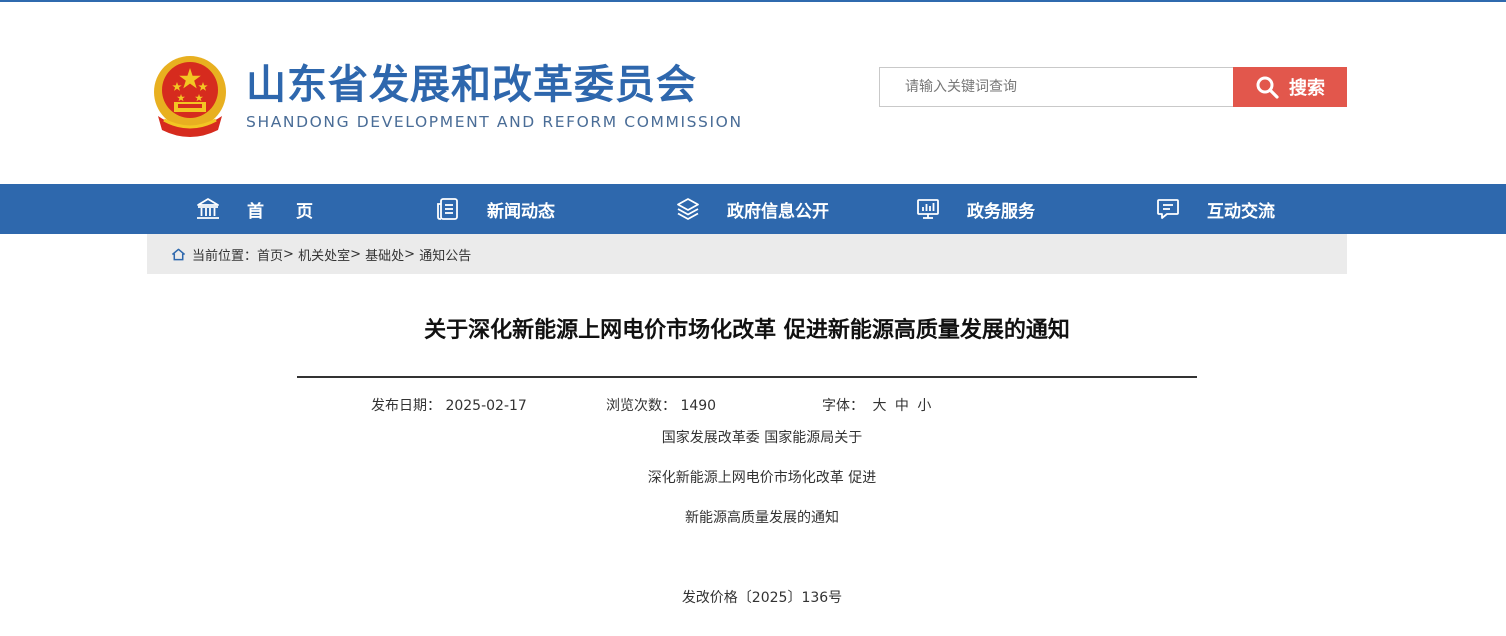  I want to click on building-icon, so click(208, 208).